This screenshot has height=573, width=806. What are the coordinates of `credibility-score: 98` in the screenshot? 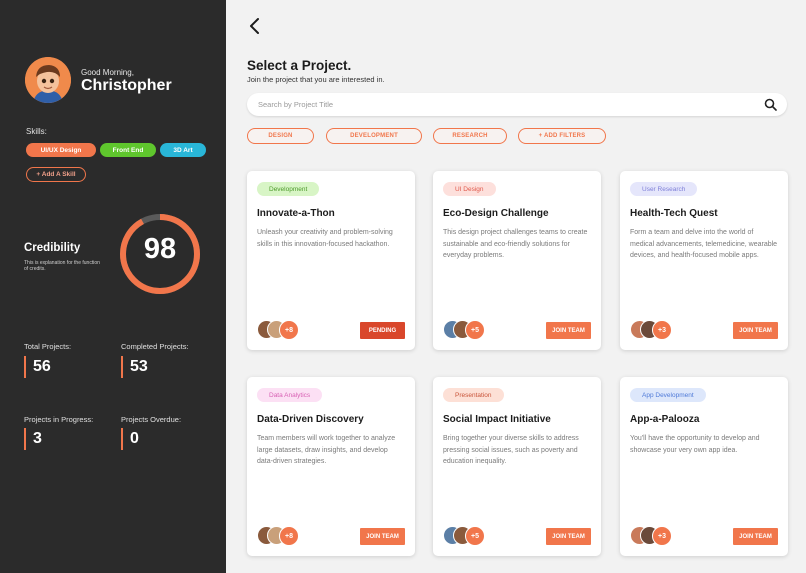 It's located at (160, 249).